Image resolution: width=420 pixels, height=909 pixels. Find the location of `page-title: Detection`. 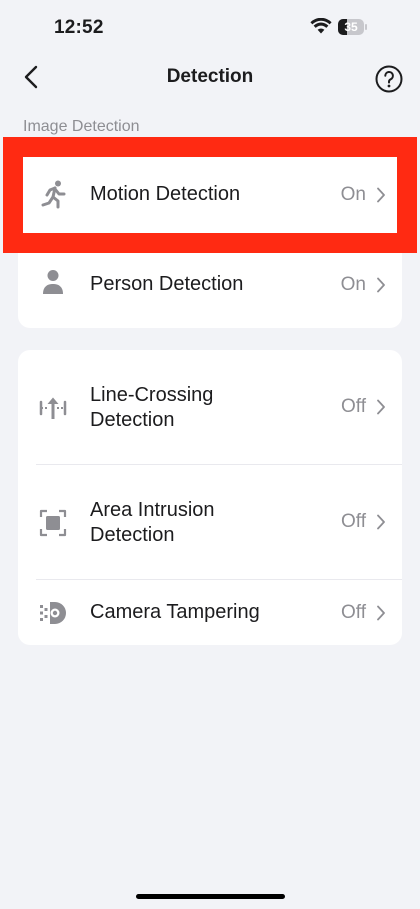

page-title: Detection is located at coordinates (210, 76).